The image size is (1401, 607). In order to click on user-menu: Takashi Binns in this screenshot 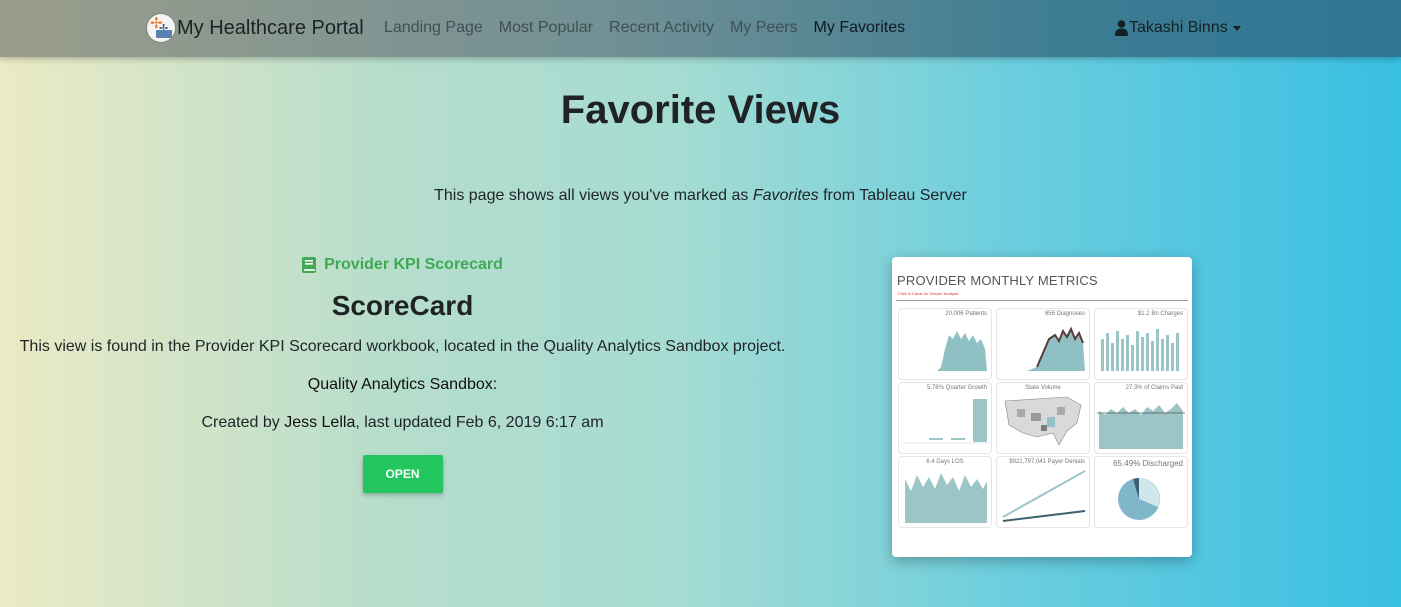, I will do `click(1178, 28)`.